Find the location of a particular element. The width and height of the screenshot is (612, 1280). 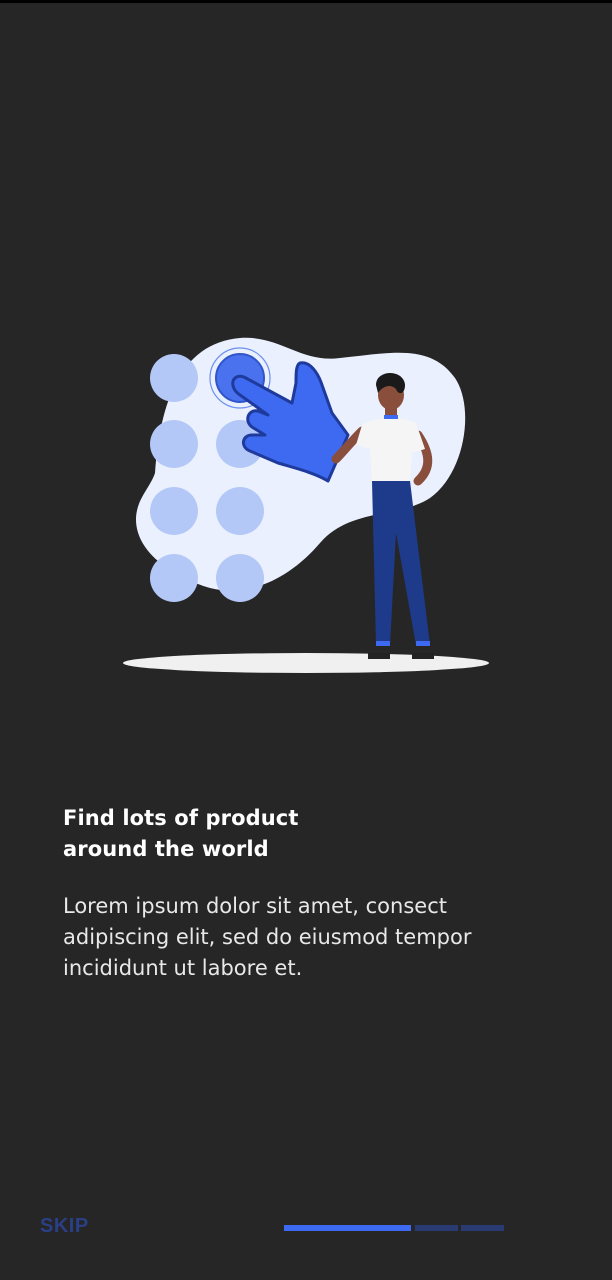

description-line: adipiscing elit, sed do eiusmod tempor is located at coordinates (267, 937).